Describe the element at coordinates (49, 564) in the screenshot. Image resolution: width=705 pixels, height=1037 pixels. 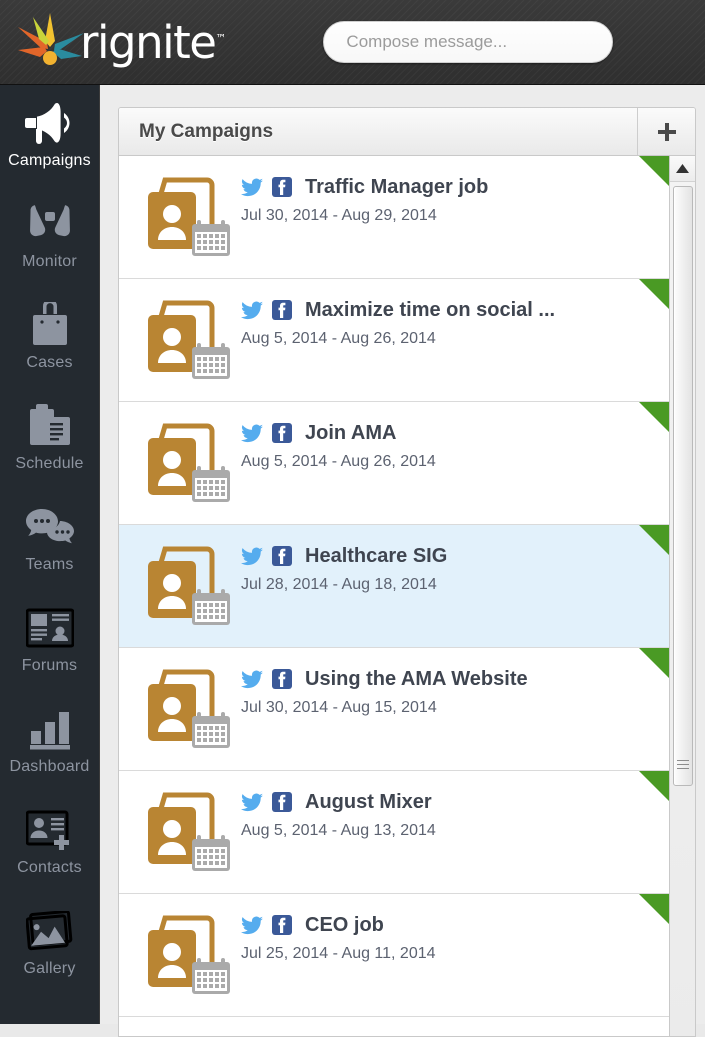
I see `sidebar-item-label: Teams` at that location.